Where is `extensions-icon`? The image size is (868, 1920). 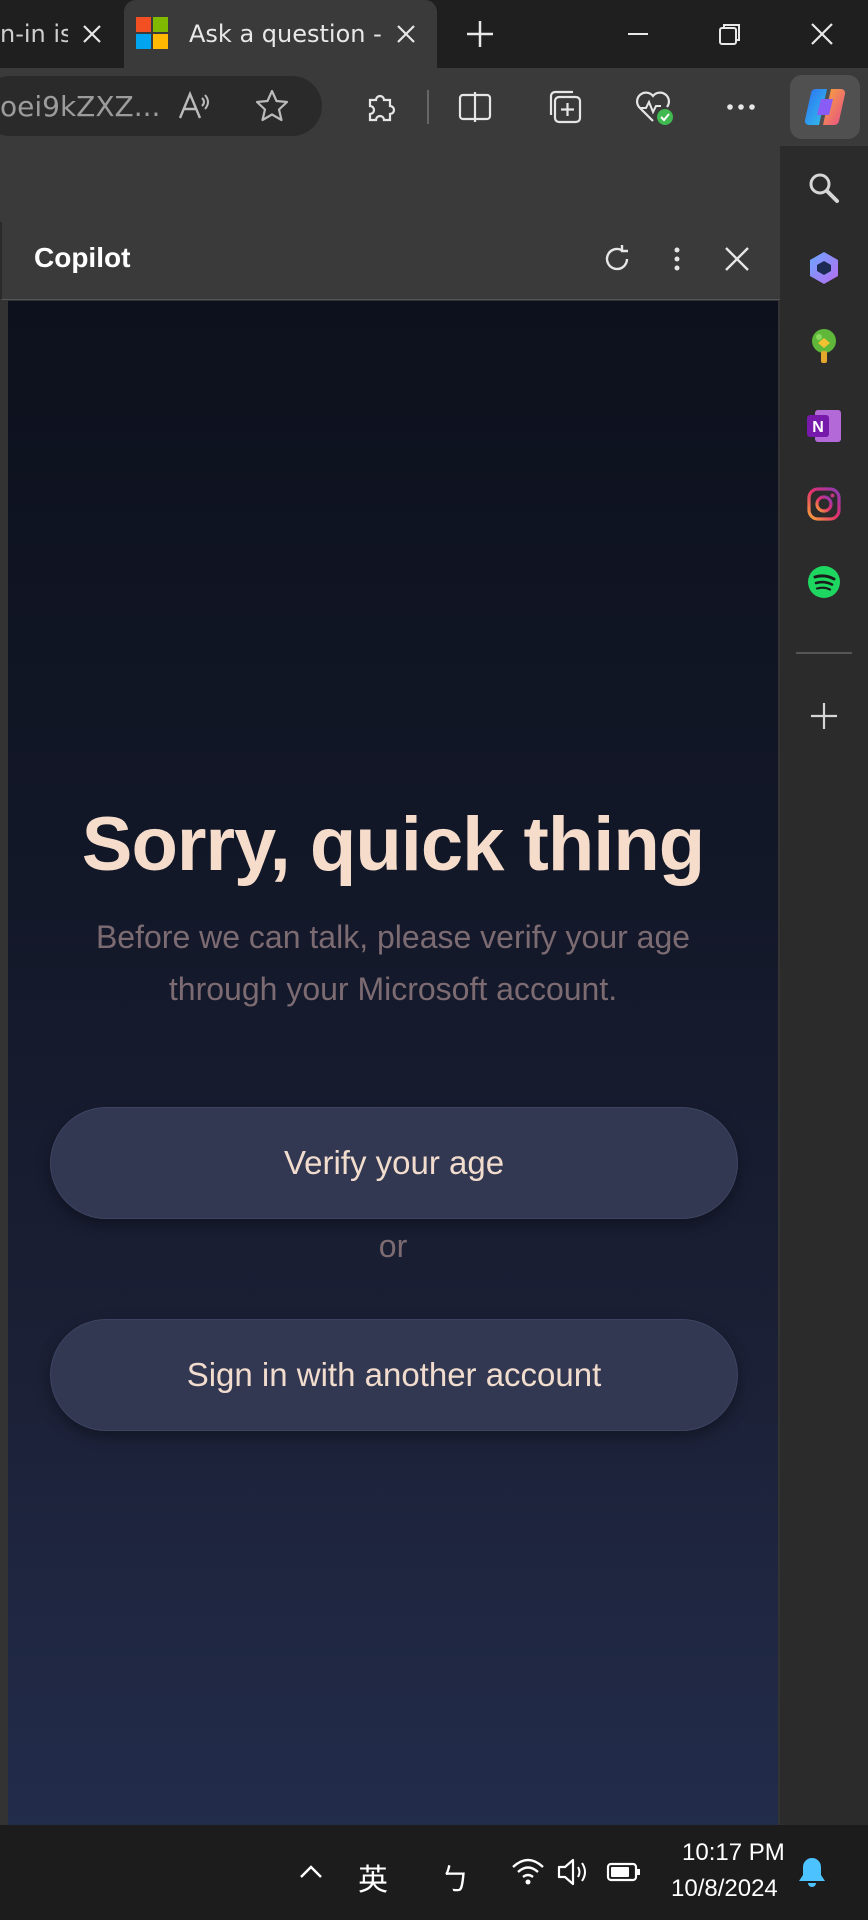
extensions-icon is located at coordinates (381, 107).